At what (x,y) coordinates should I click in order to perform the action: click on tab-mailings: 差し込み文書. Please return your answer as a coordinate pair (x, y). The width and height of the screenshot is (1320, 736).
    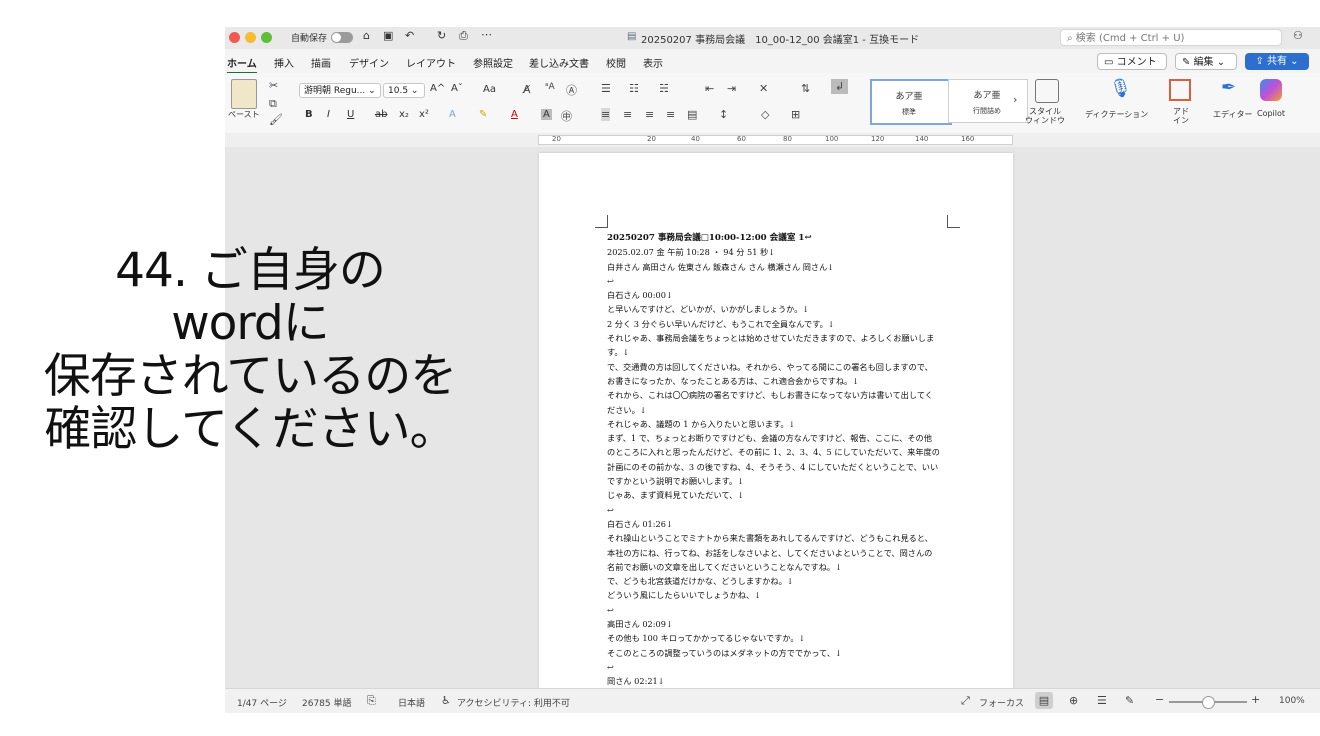
    Looking at the image, I should click on (559, 62).